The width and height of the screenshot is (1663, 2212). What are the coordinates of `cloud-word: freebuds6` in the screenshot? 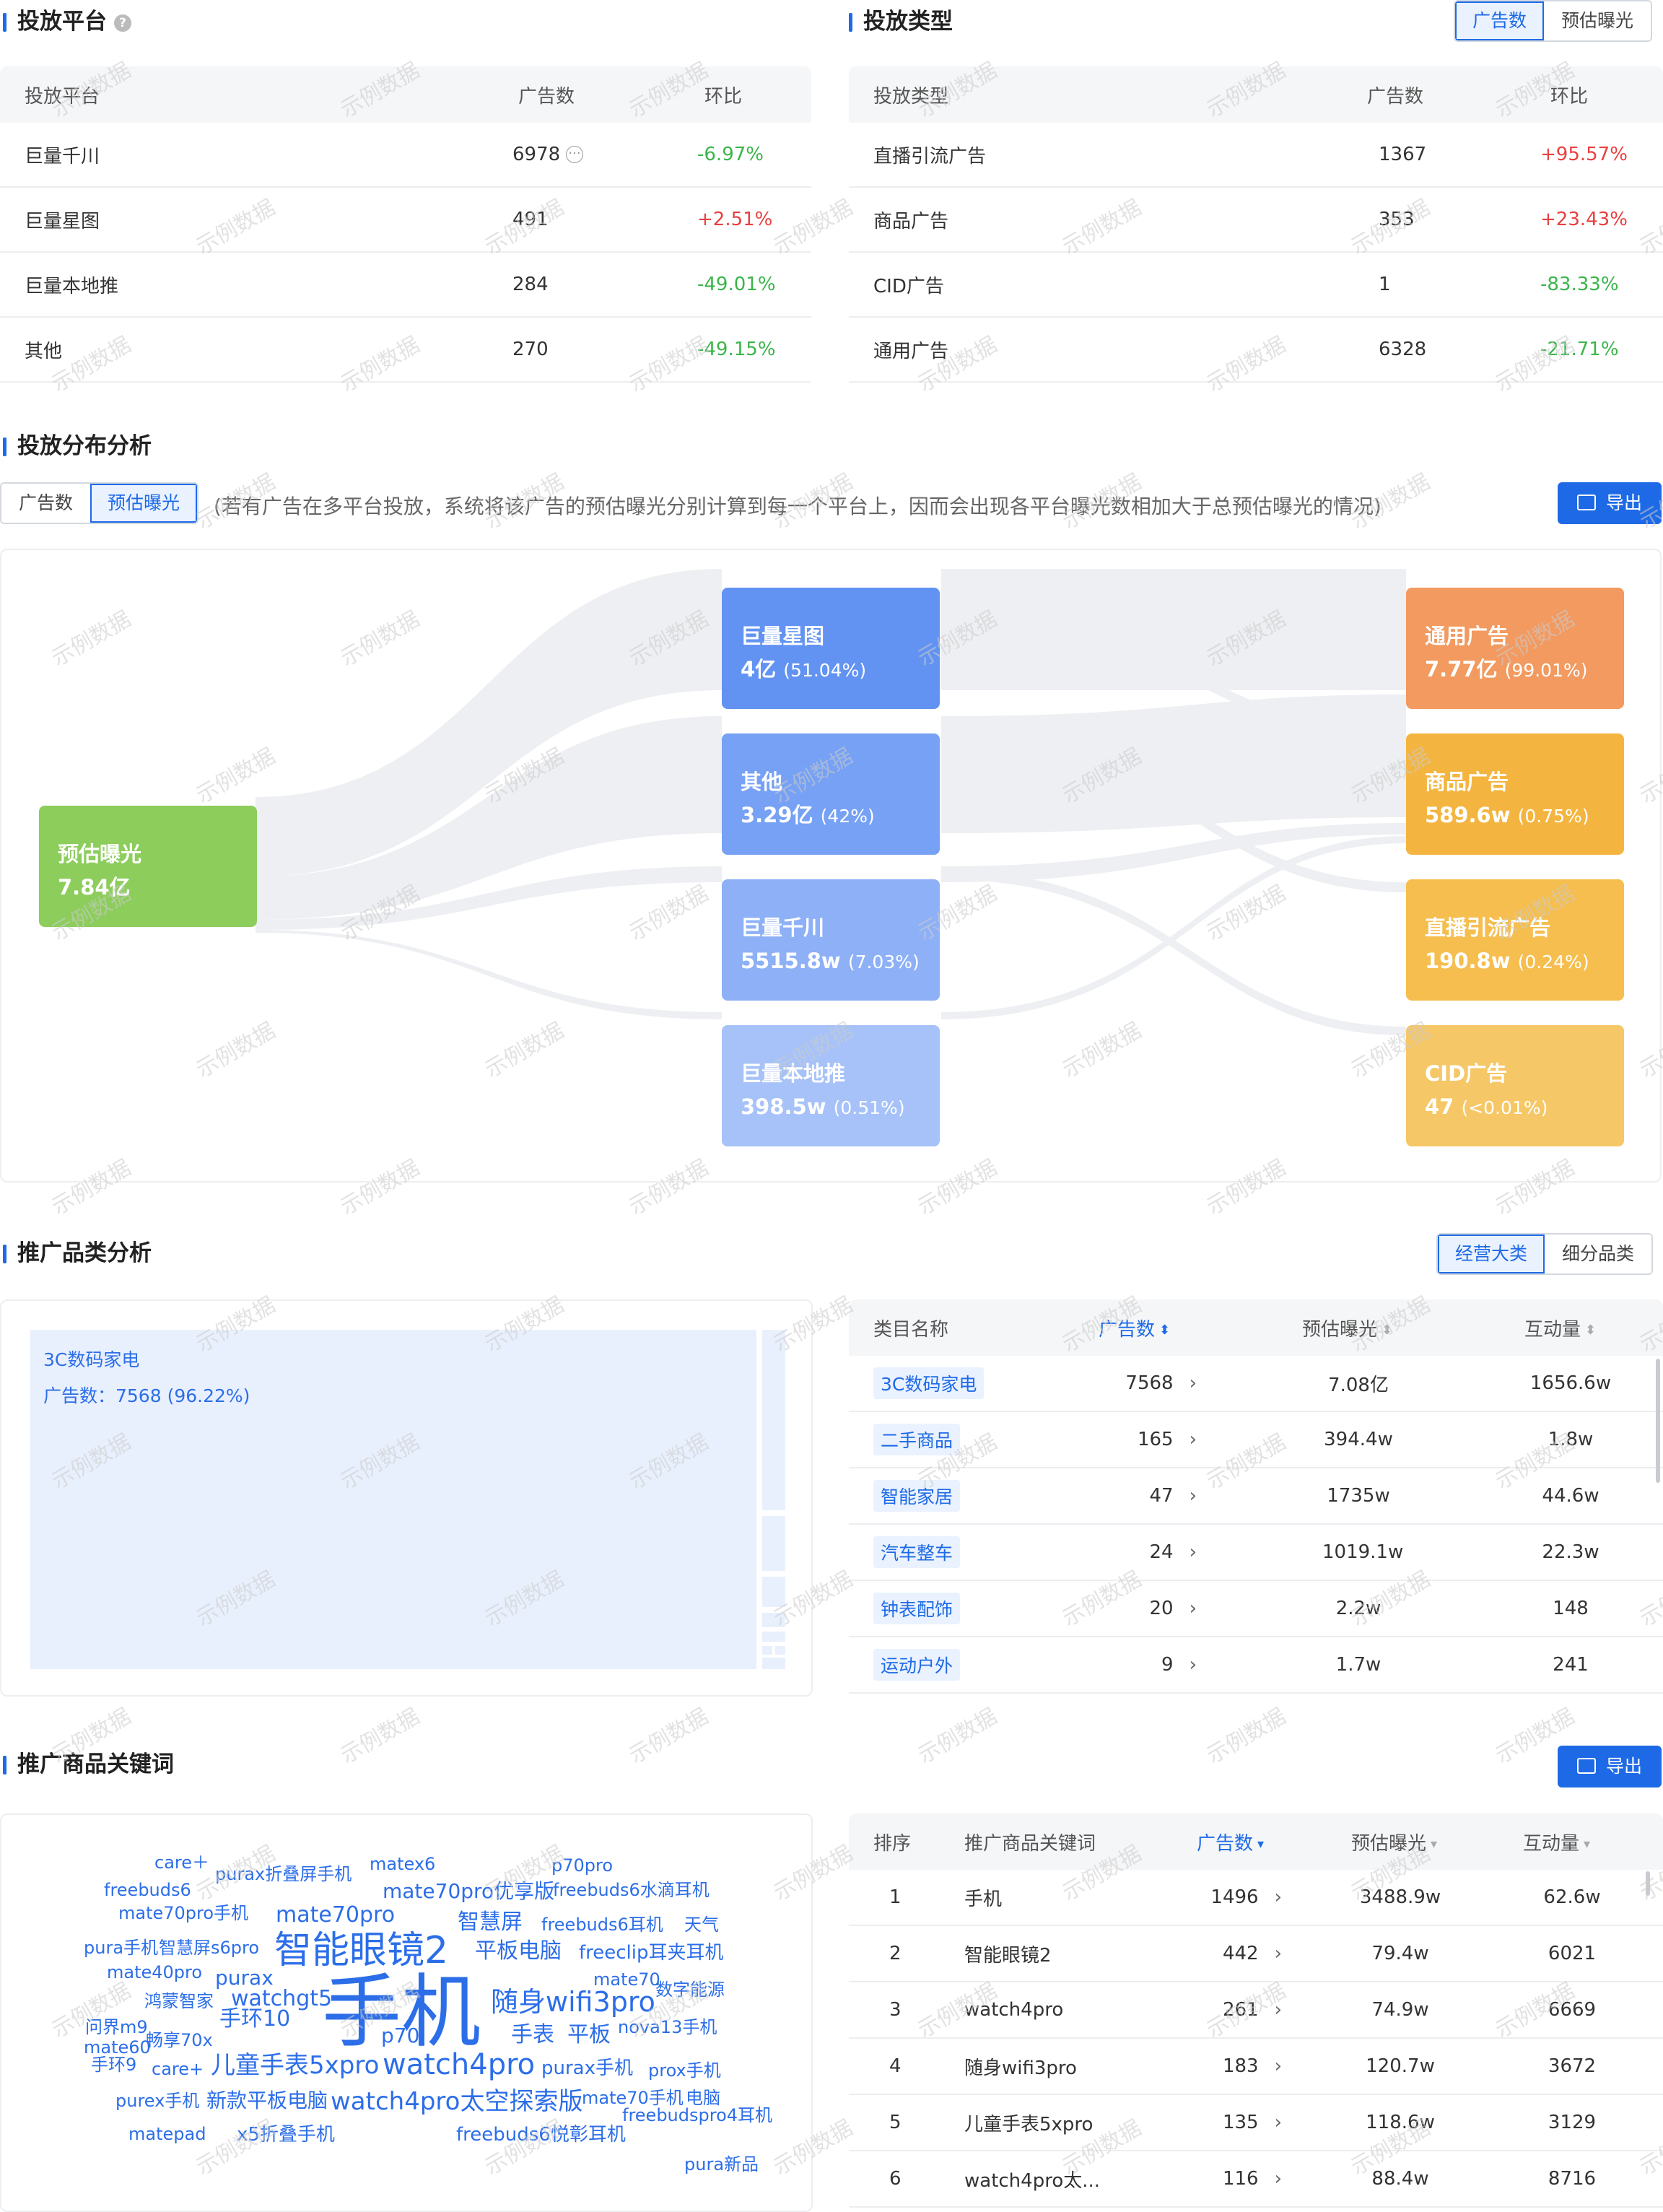 It's located at (147, 1890).